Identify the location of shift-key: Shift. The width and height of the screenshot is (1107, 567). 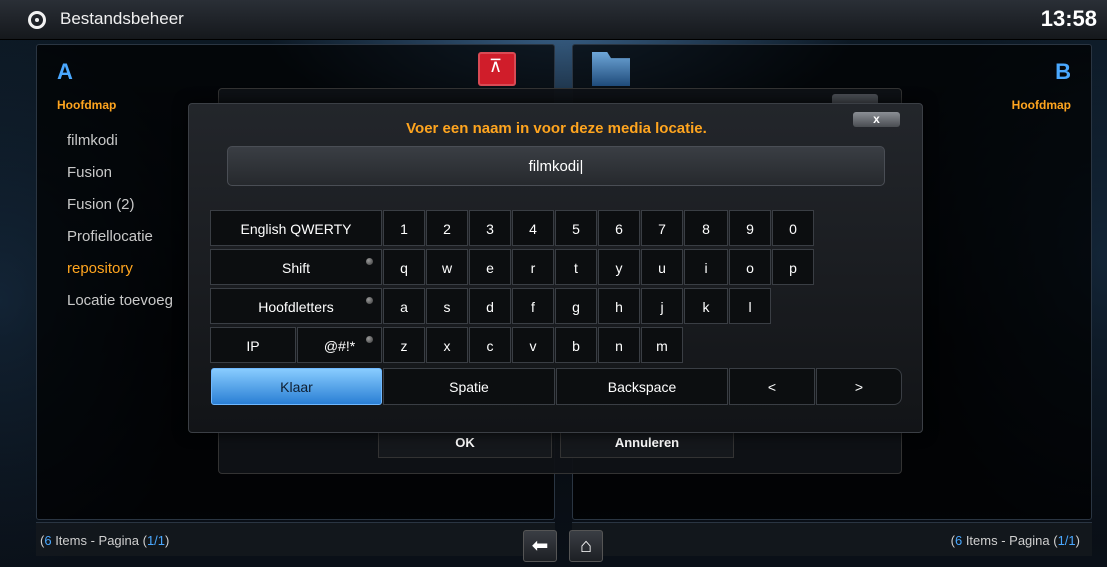
(296, 267).